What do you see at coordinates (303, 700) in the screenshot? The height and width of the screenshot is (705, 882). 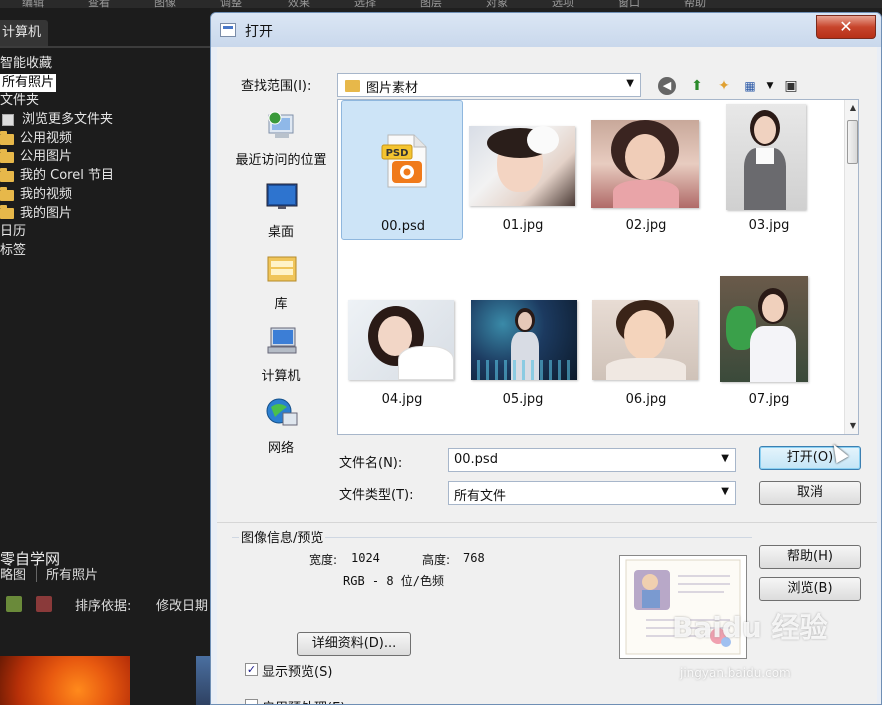 I see `preprocess-label: 启用预处理(E)` at bounding box center [303, 700].